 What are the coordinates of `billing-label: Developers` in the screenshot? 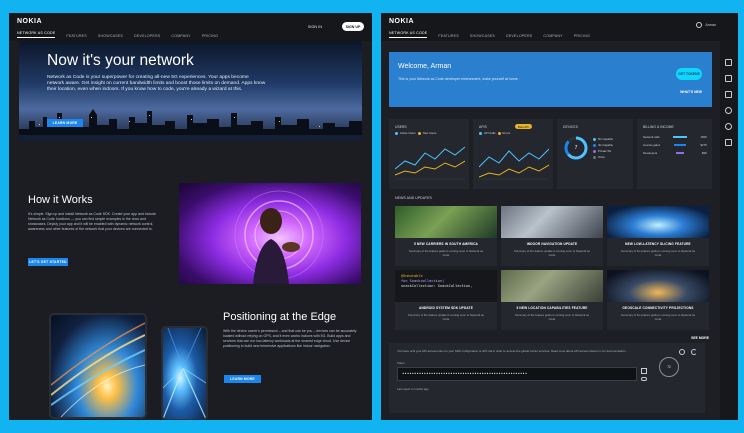 It's located at (650, 153).